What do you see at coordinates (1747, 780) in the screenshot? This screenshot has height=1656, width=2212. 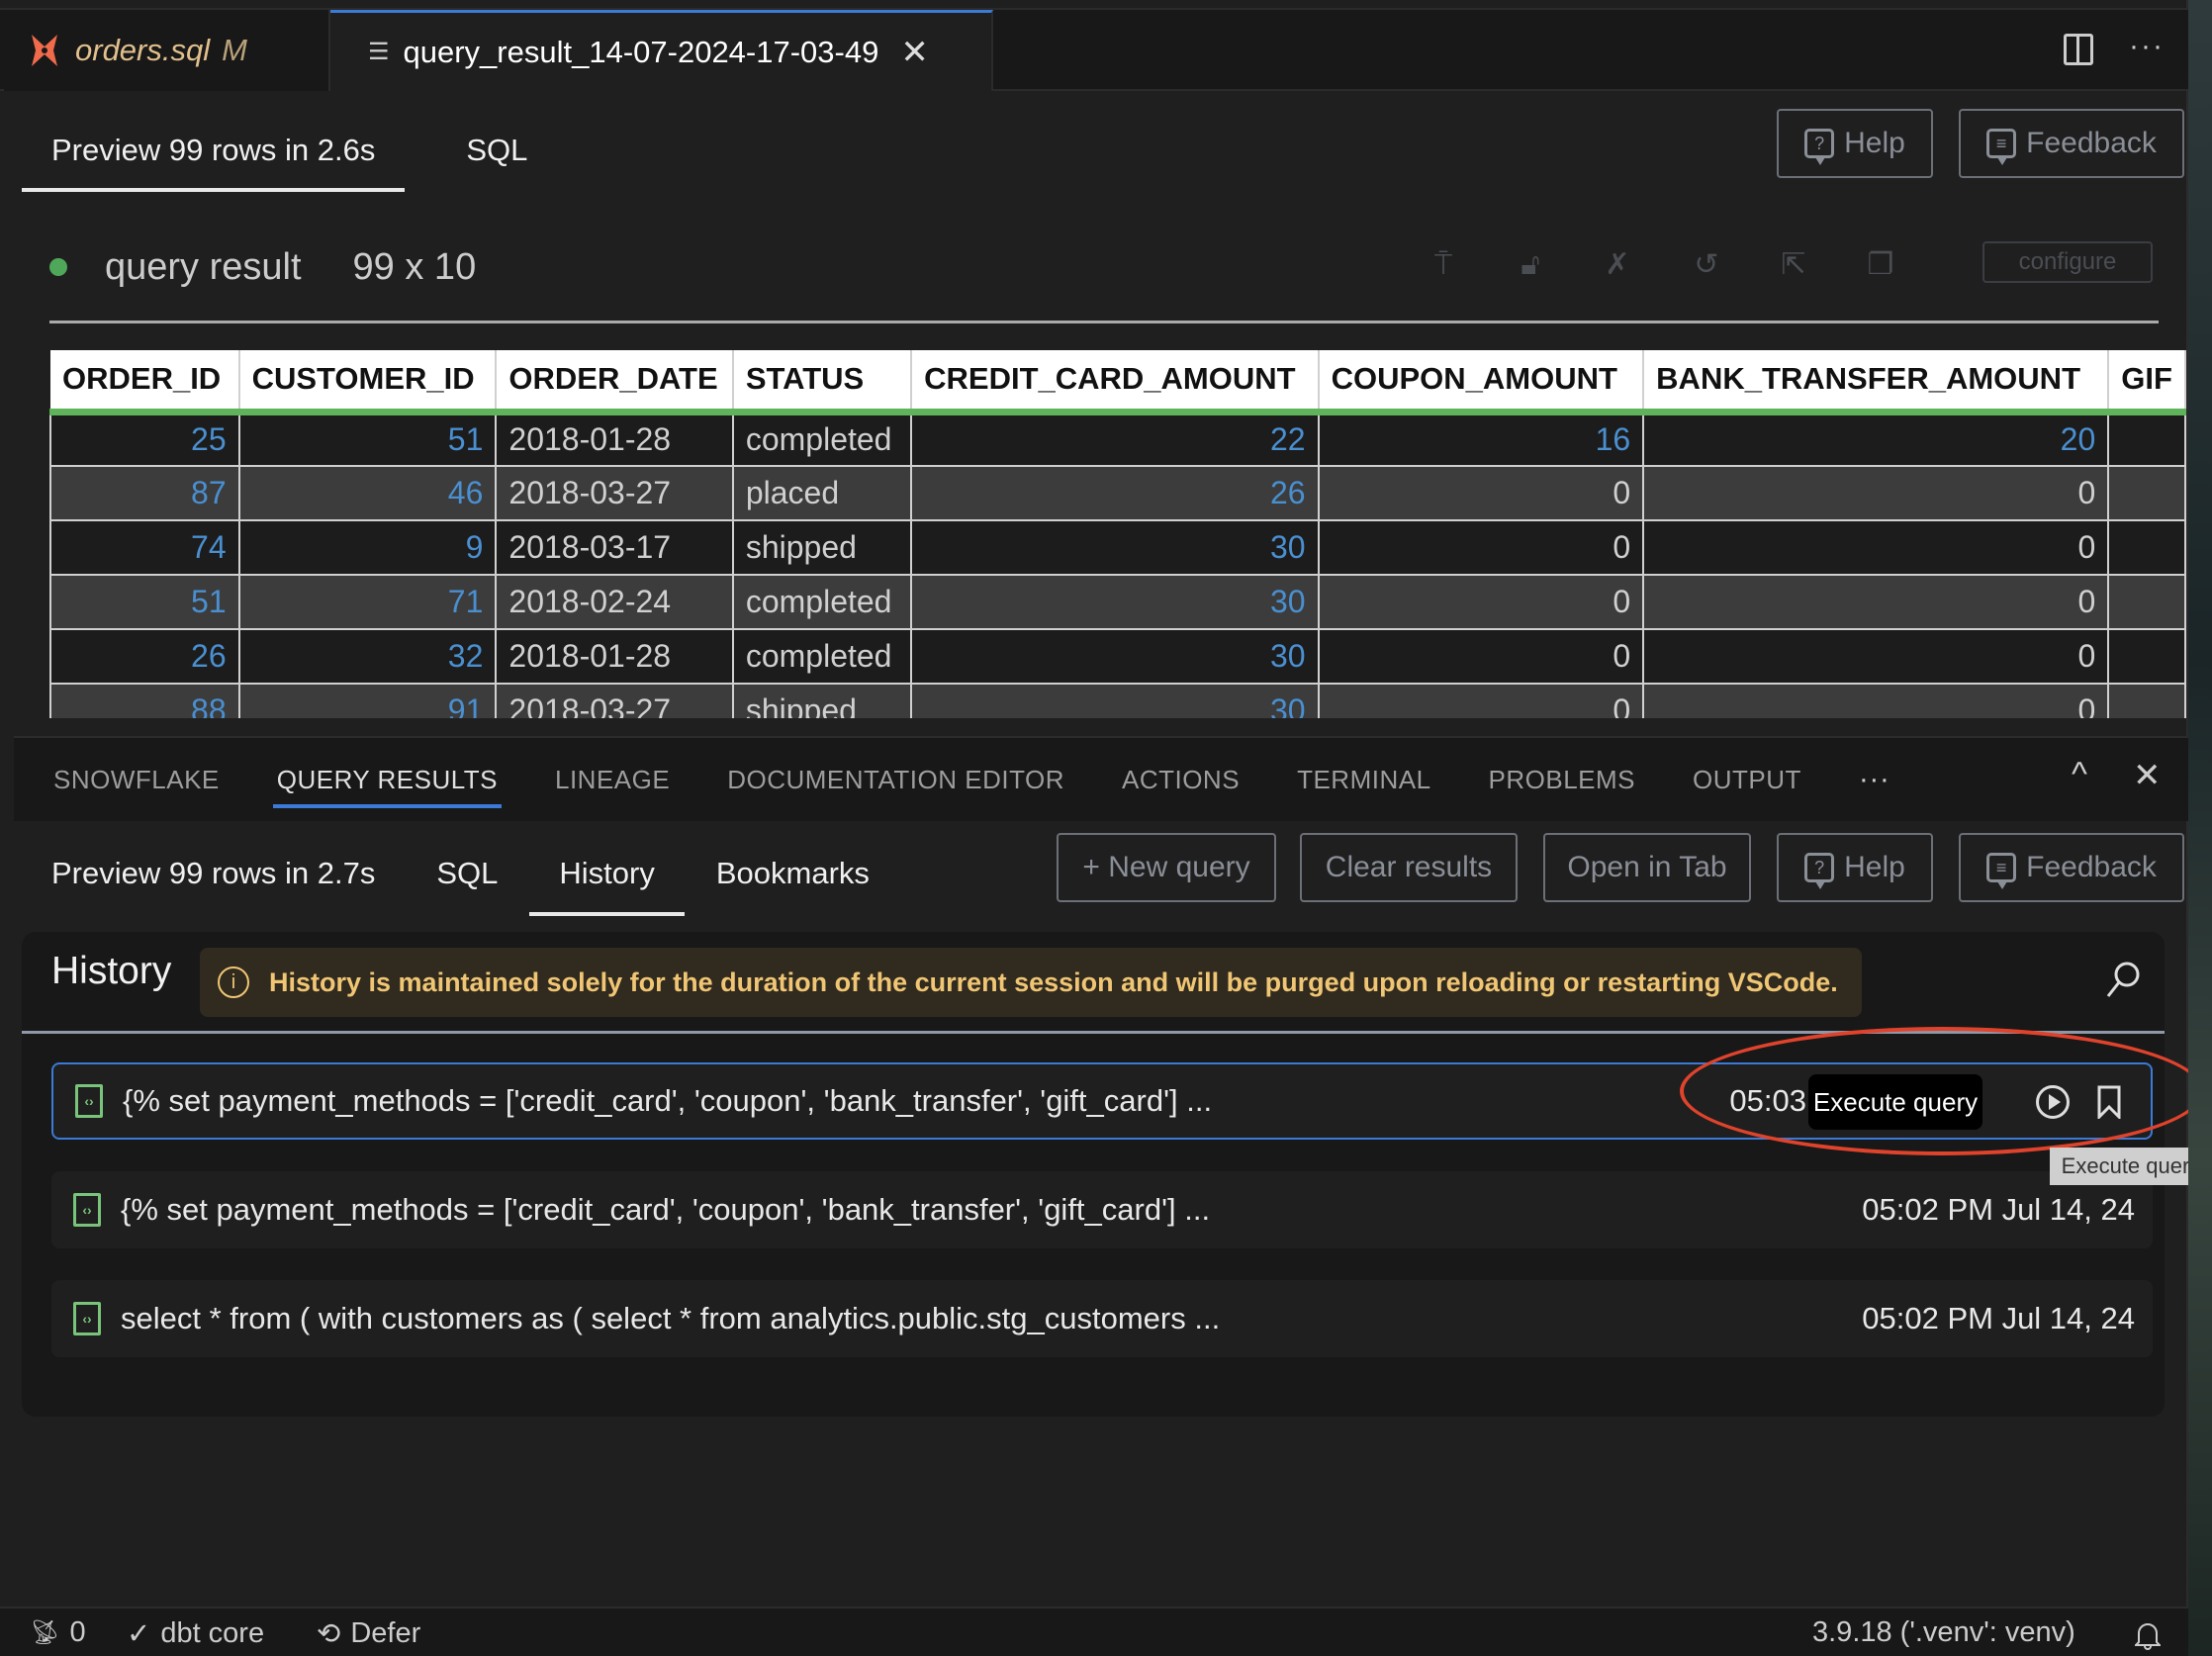 I see `panel-tab-output: OUTPUT` at bounding box center [1747, 780].